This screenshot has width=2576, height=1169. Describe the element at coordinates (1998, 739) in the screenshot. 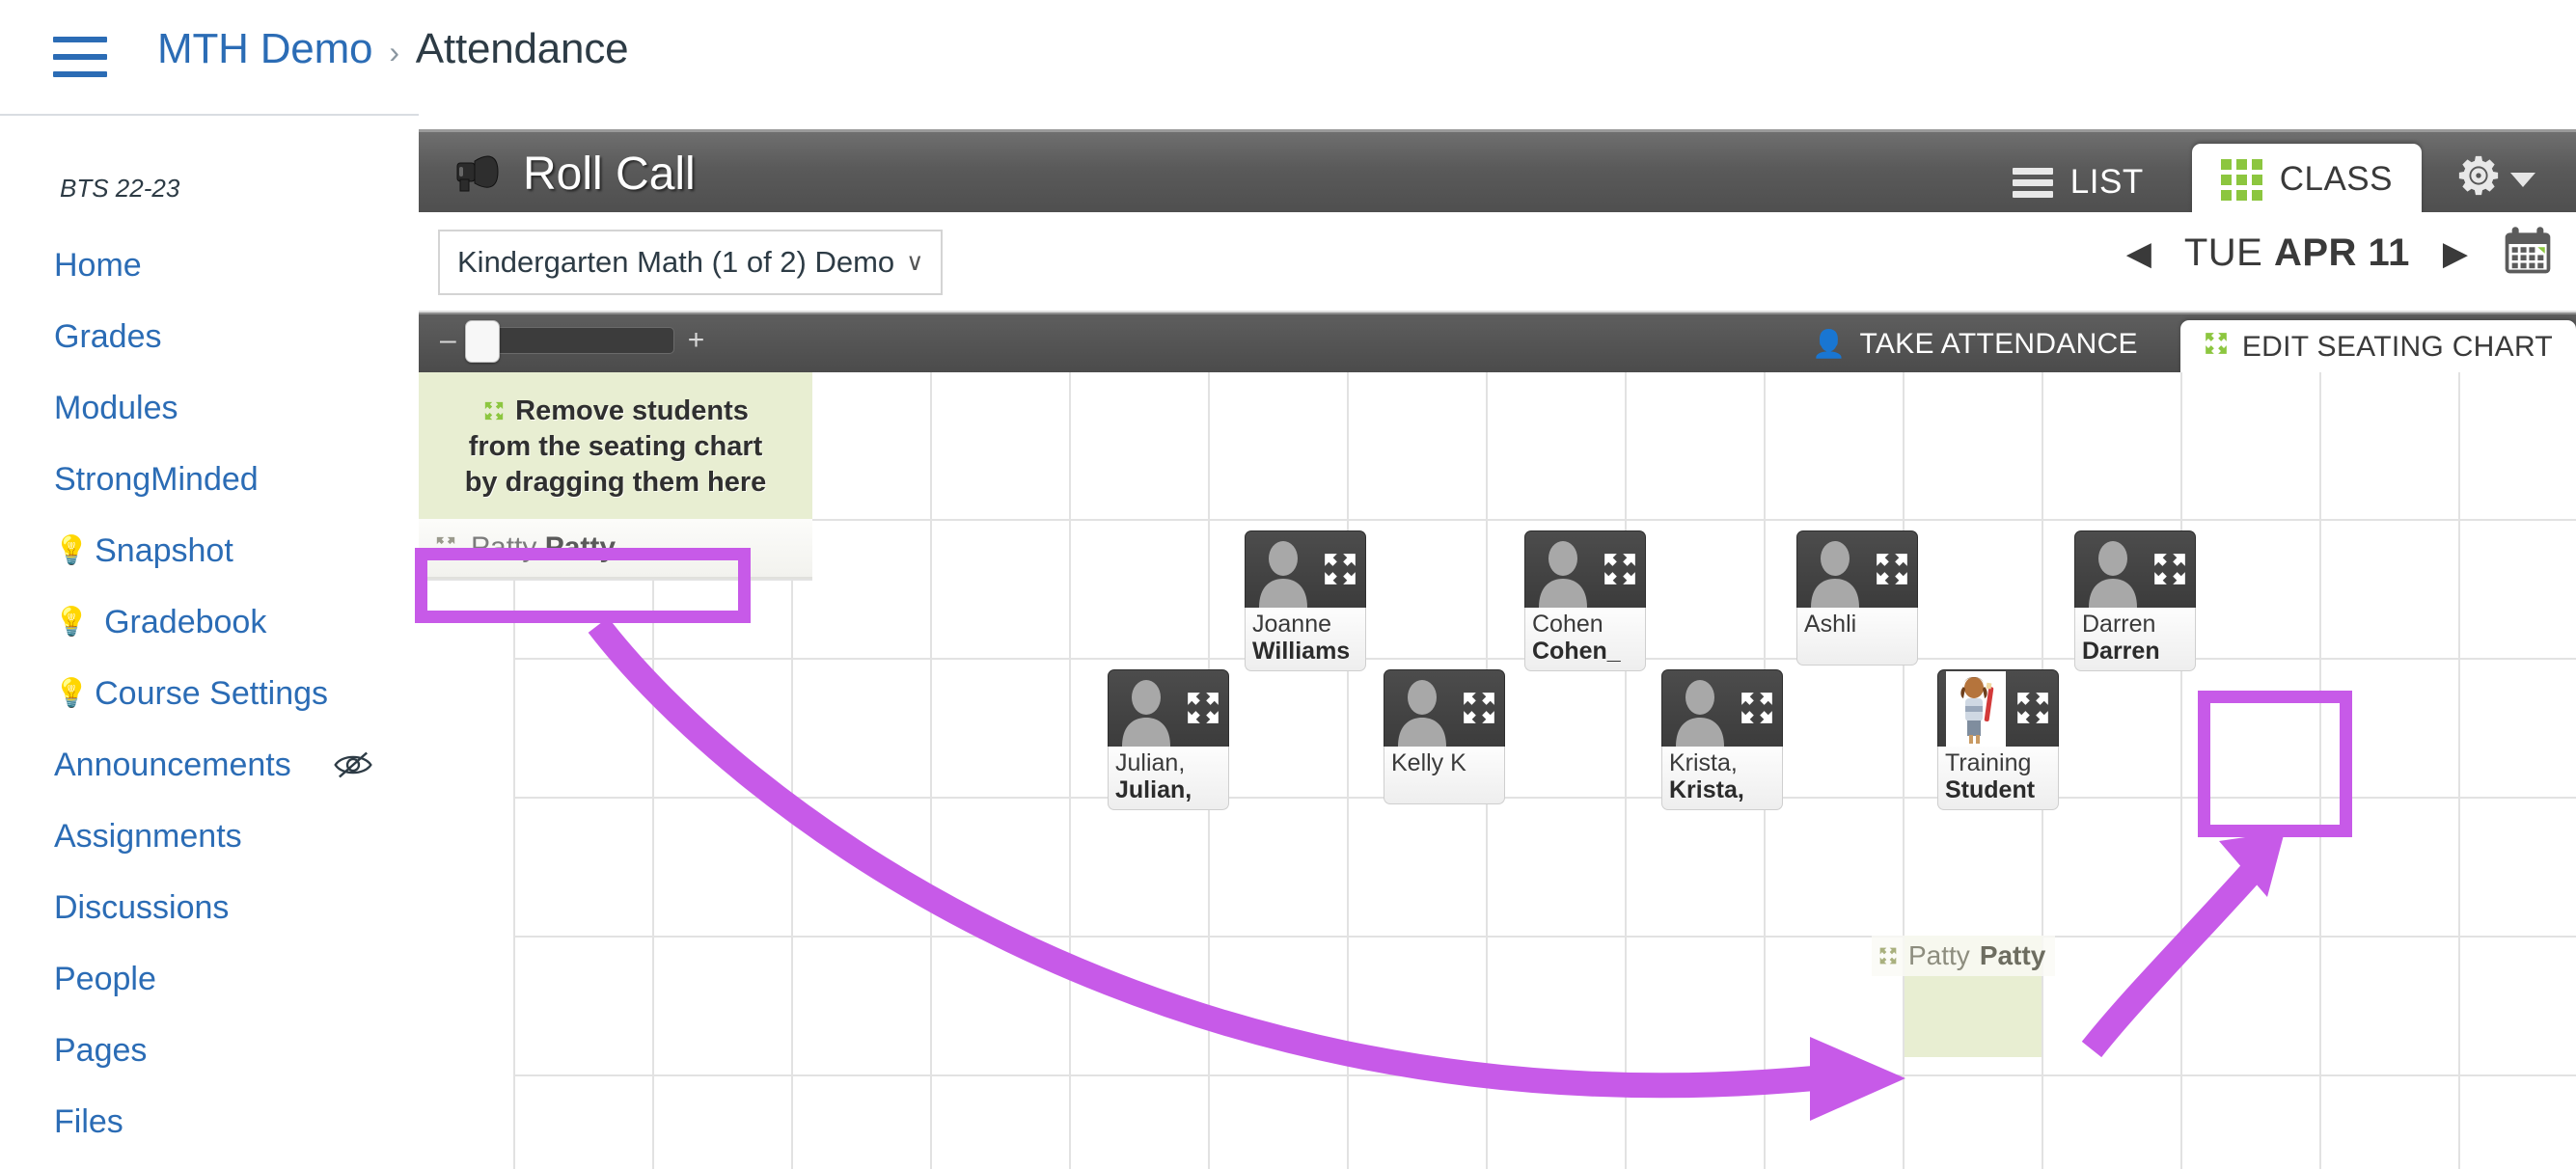

I see `student-card-training-student: Training Student` at that location.